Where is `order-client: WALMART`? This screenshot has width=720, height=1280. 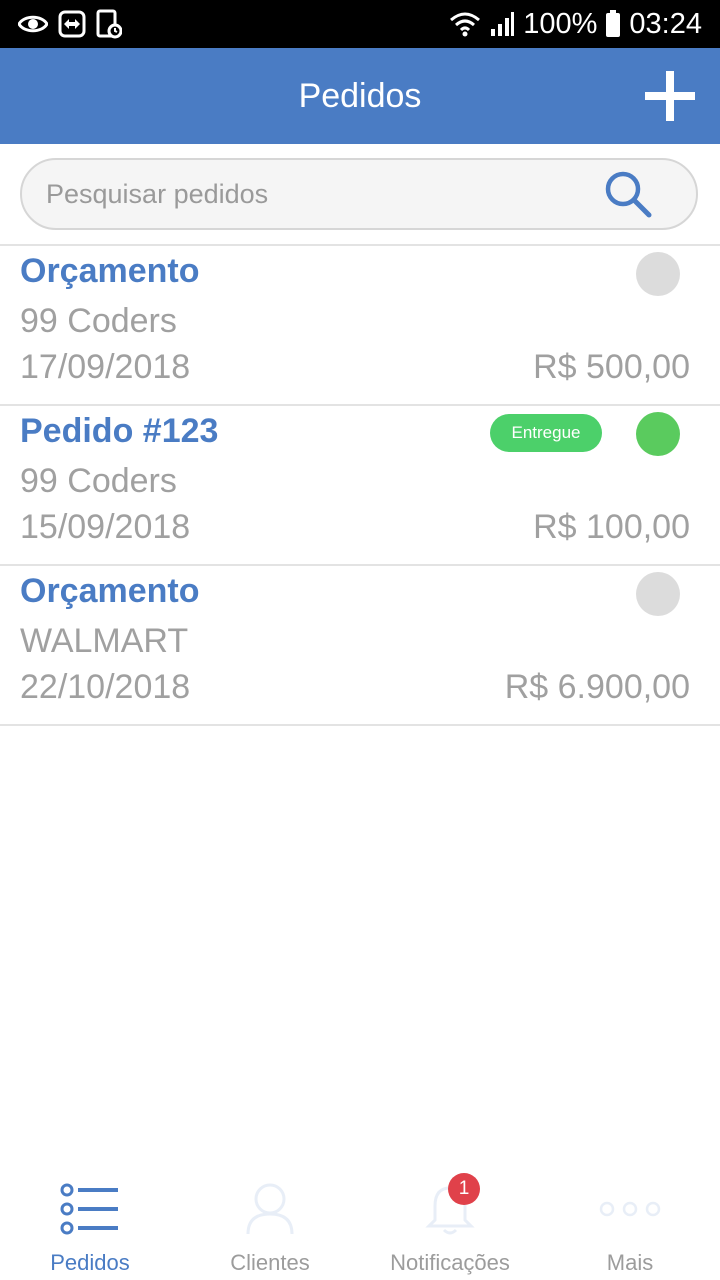 order-client: WALMART is located at coordinates (104, 641).